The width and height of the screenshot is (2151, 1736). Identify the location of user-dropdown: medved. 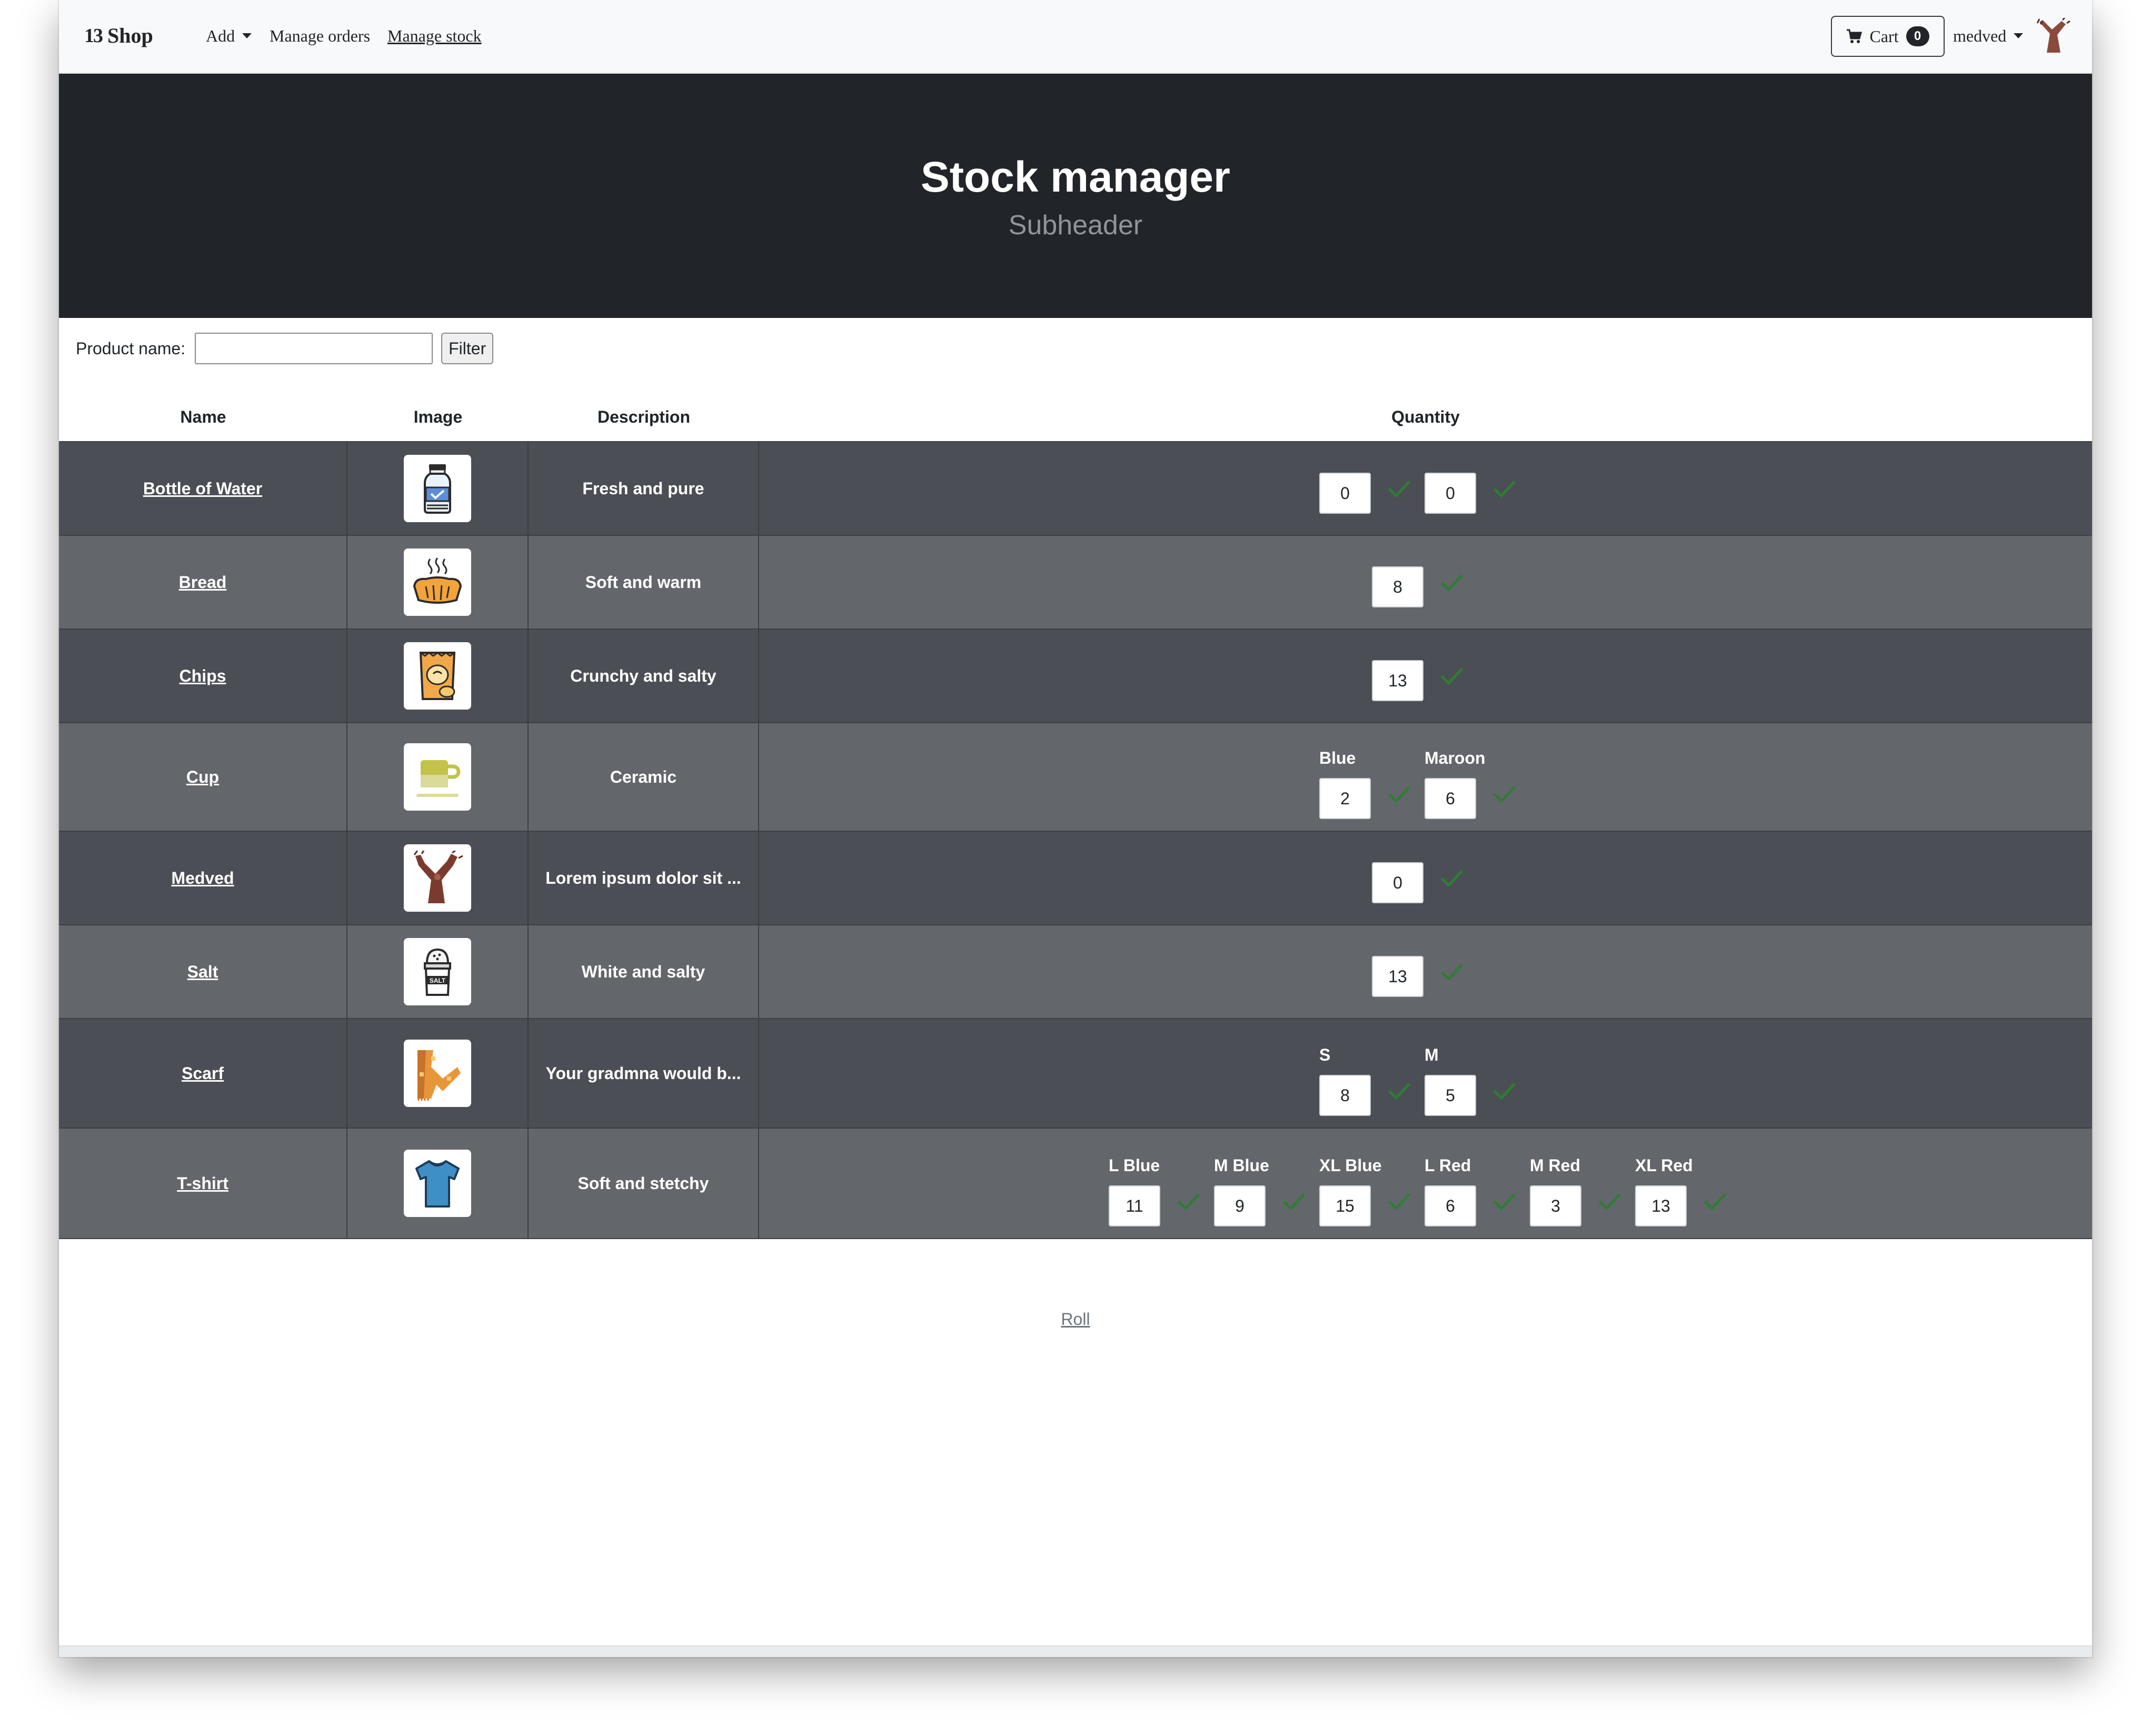
(1988, 36).